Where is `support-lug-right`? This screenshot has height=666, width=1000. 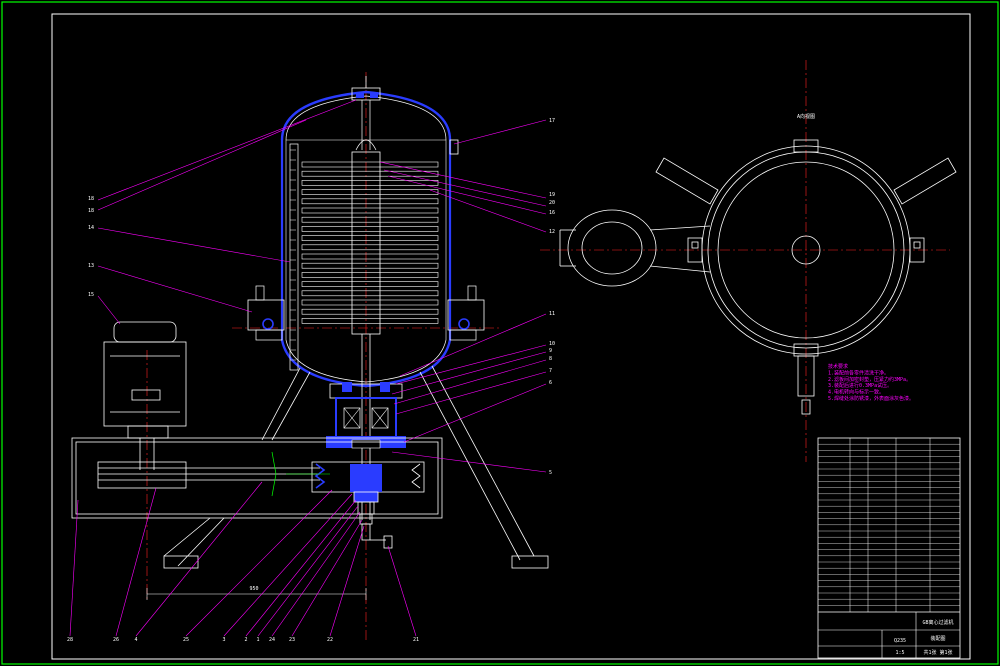
support-lug-right is located at coordinates (466, 313).